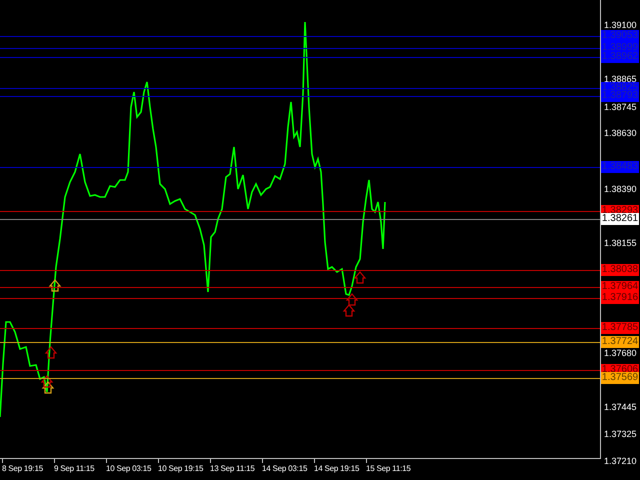 This screenshot has width=640, height=480. What do you see at coordinates (620, 188) in the screenshot?
I see `price-tick-label: 1.38390` at bounding box center [620, 188].